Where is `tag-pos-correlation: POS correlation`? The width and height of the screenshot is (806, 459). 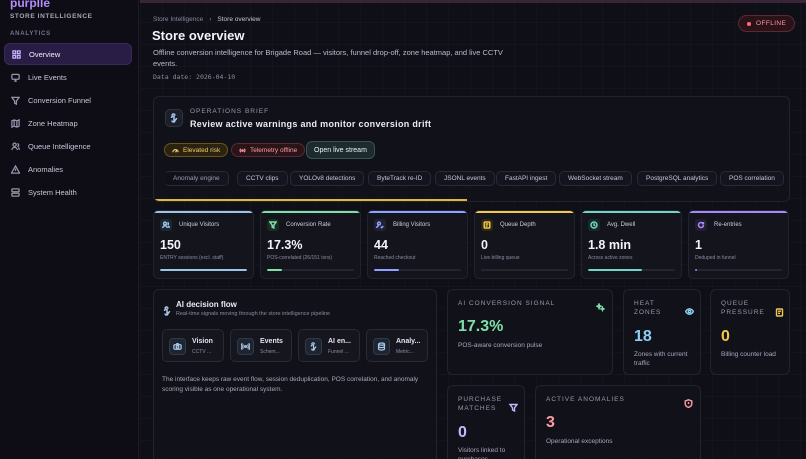 tag-pos-correlation: POS correlation is located at coordinates (752, 178).